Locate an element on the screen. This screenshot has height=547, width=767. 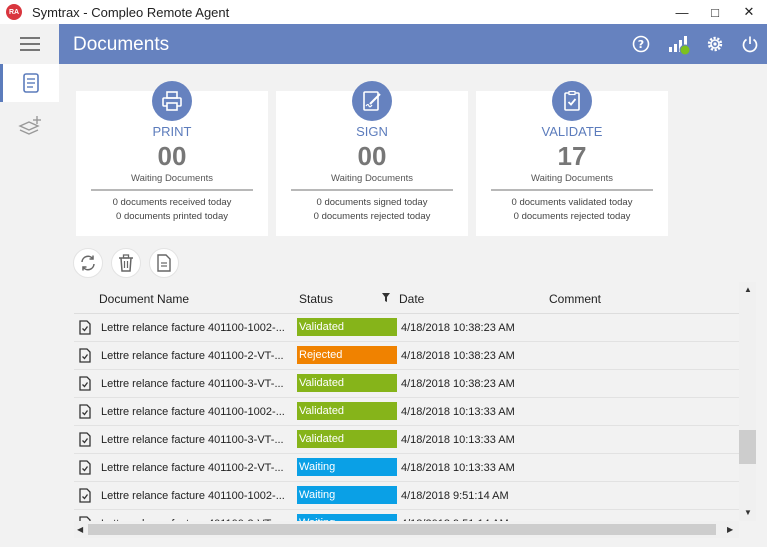
menu-icon is located at coordinates (30, 44).